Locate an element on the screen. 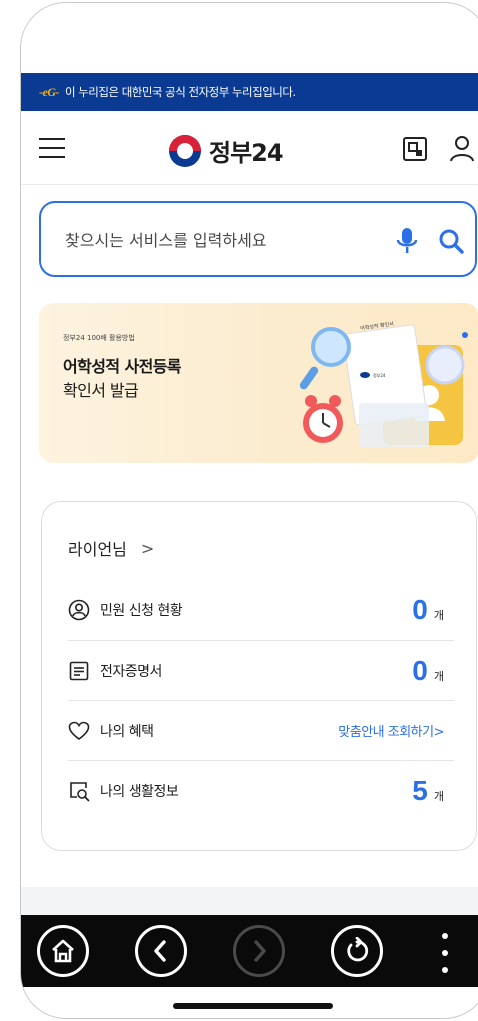 This screenshot has width=478, height=1021. section-divider is located at coordinates (249, 901).